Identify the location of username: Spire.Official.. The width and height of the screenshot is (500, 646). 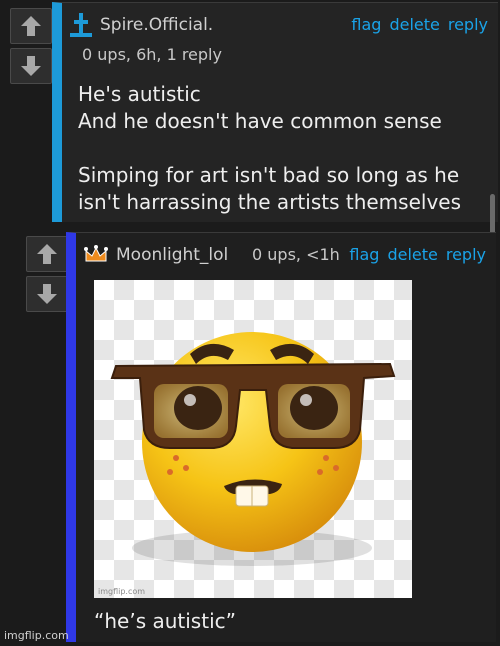
(156, 25).